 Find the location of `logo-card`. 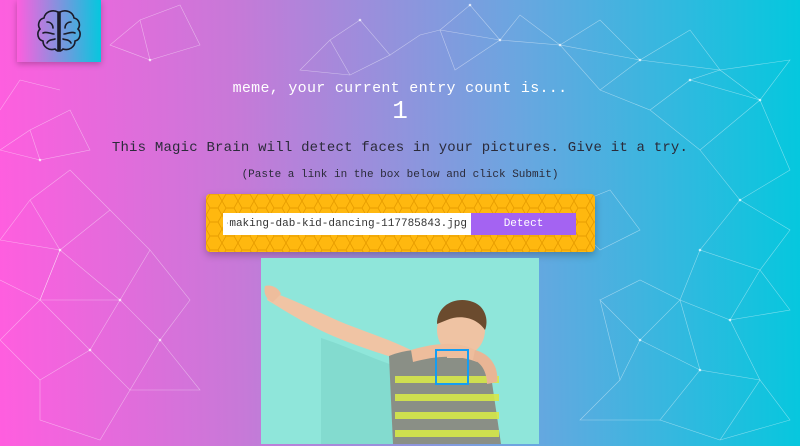

logo-card is located at coordinates (59, 31).